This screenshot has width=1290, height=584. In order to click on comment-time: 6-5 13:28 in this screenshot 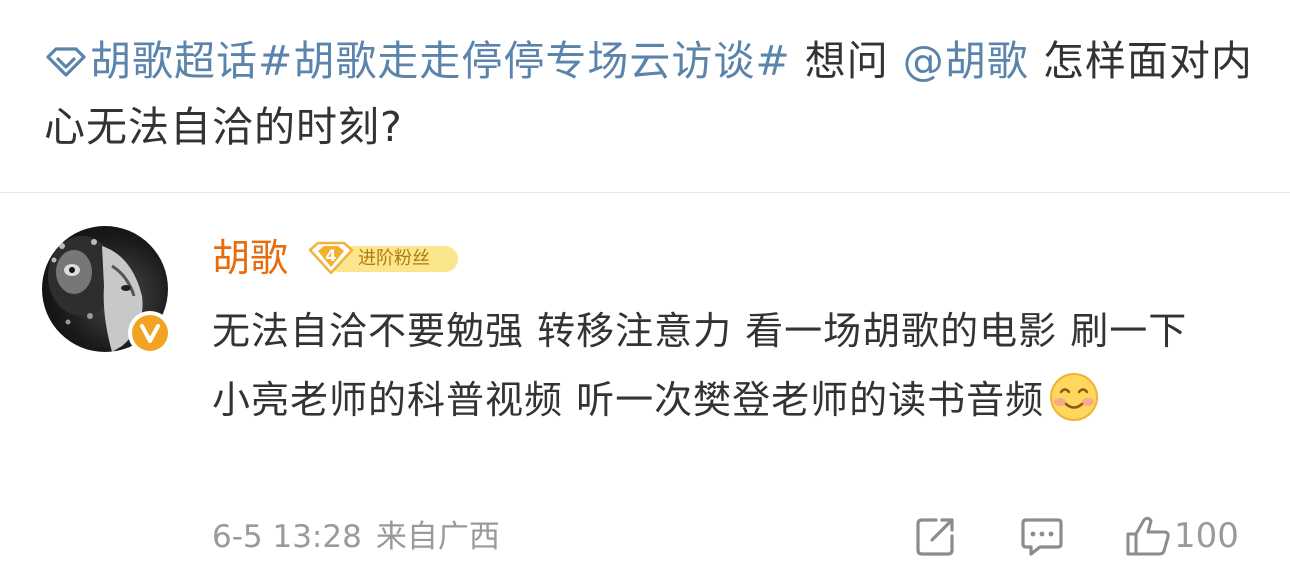, I will do `click(287, 537)`.